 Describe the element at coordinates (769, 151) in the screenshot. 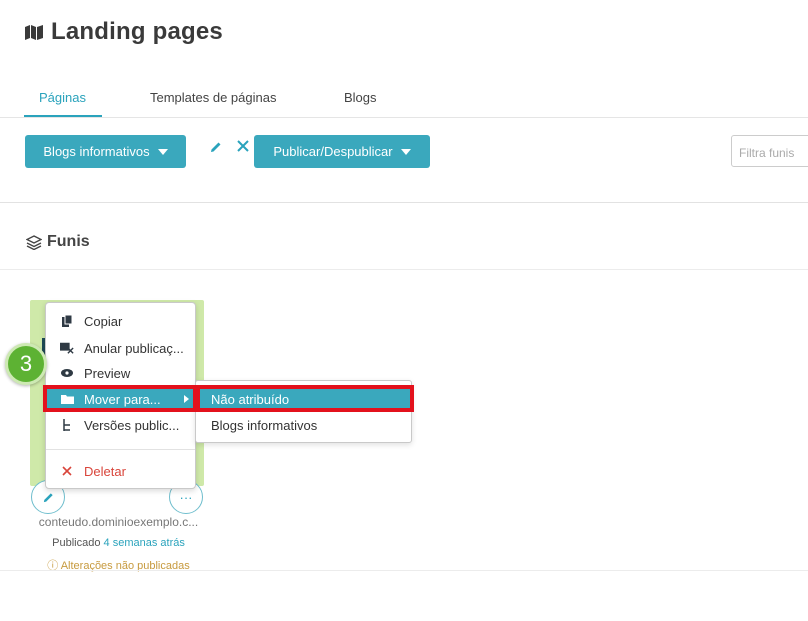

I see `filter-funnels-input: Filtra funis` at that location.